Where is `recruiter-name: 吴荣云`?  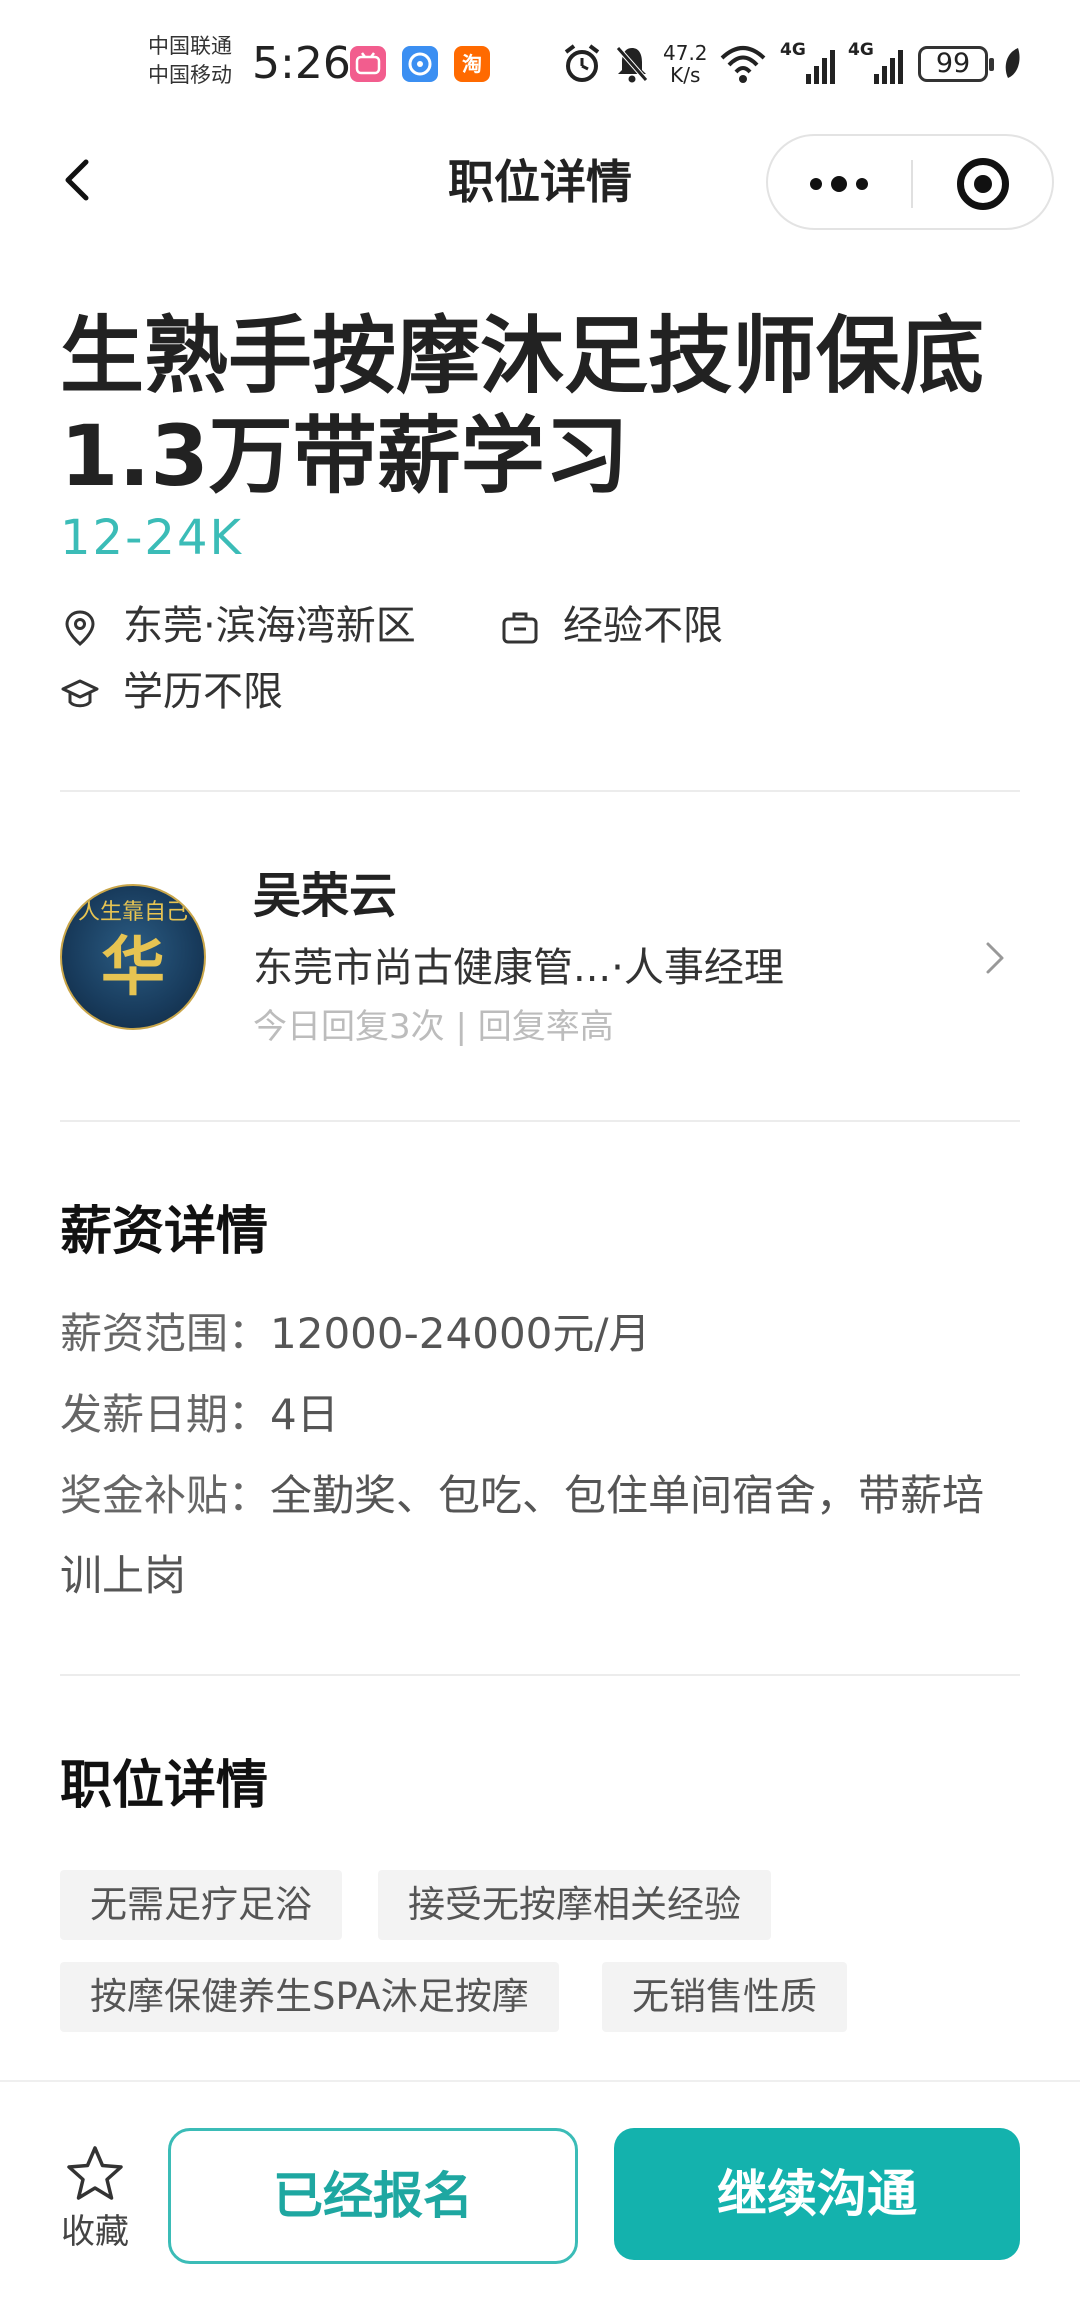
recruiter-name: 吴荣云 is located at coordinates (325, 896).